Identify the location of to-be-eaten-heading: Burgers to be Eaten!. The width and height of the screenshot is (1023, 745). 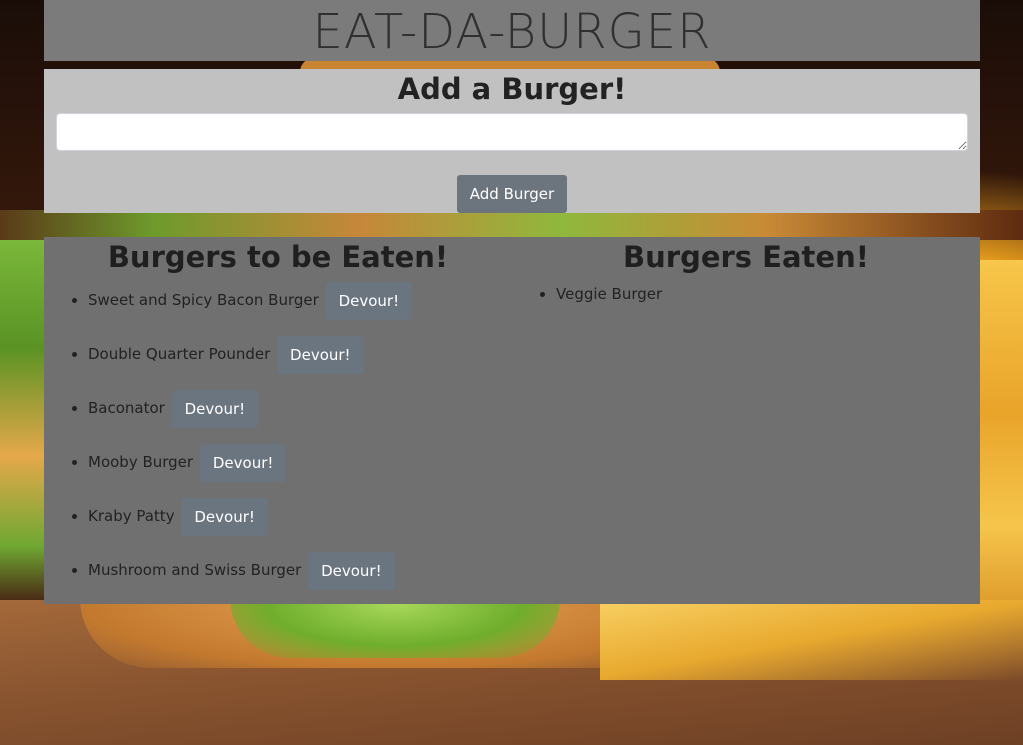
(278, 257).